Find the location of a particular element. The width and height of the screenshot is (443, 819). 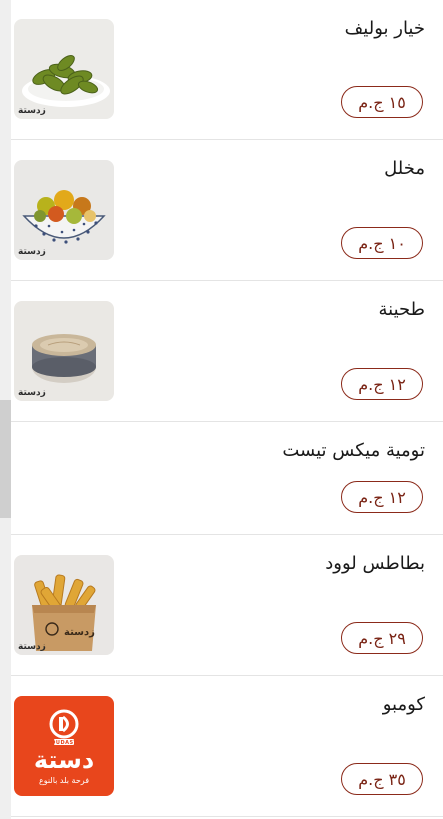

item-name: كومبو is located at coordinates (403, 704).